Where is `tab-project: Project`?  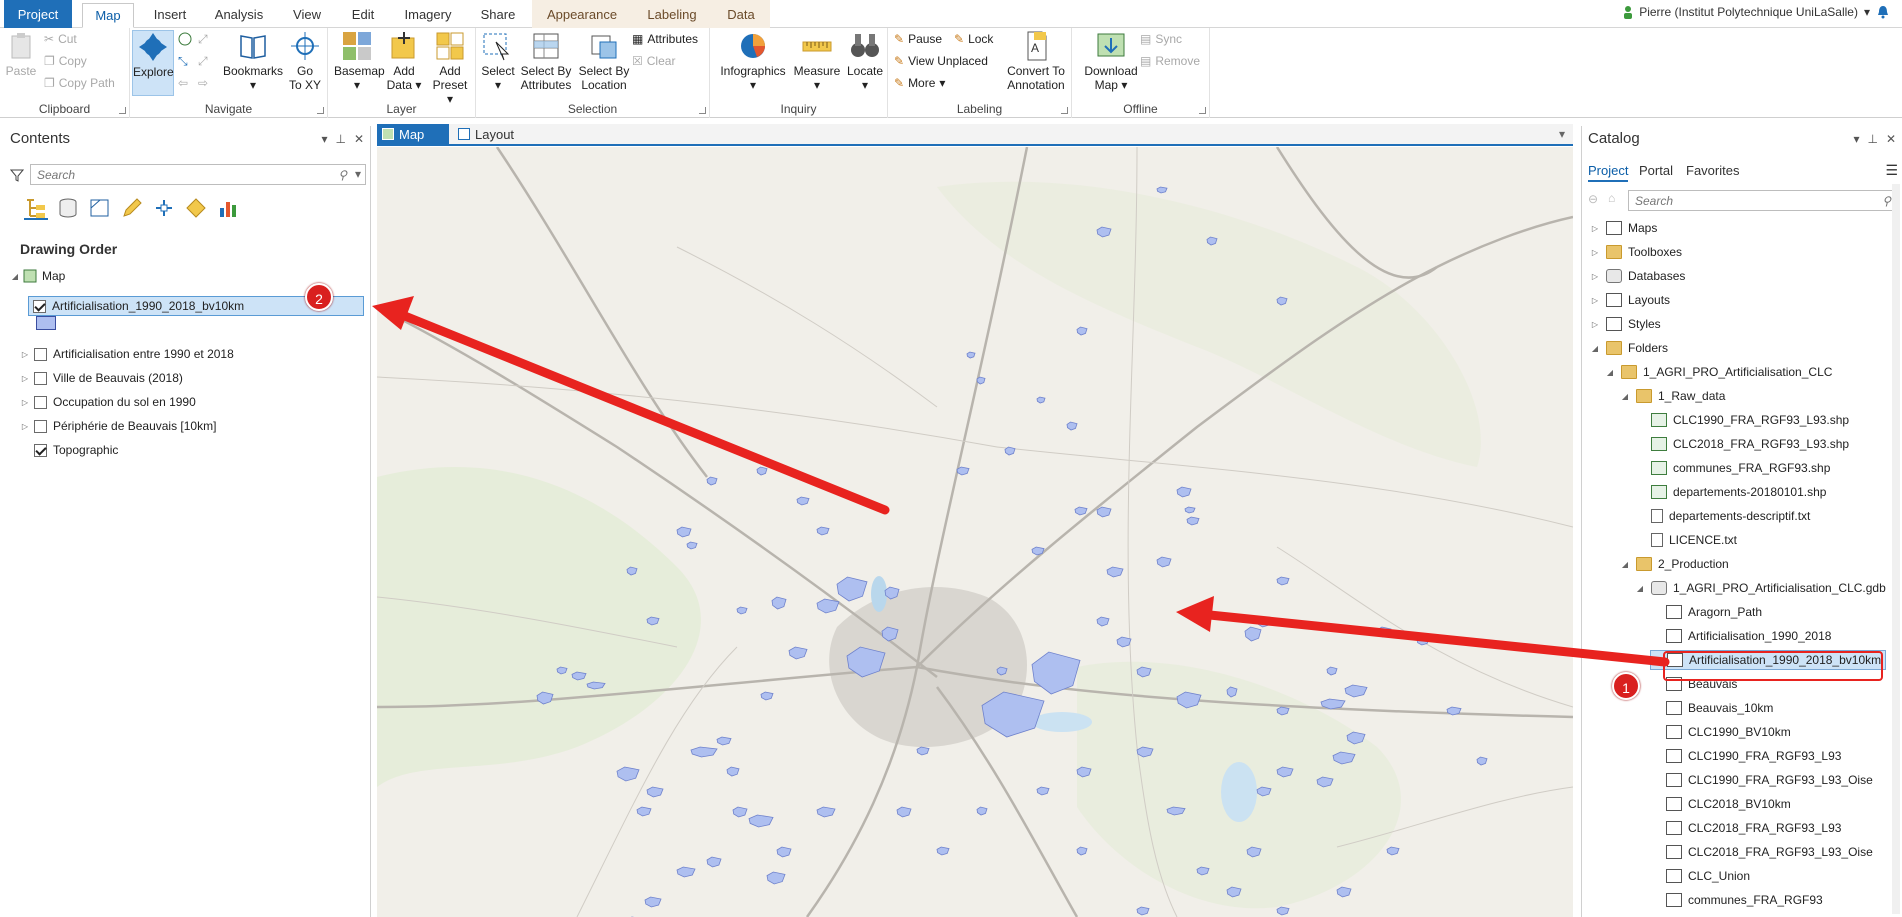 tab-project: Project is located at coordinates (38, 14).